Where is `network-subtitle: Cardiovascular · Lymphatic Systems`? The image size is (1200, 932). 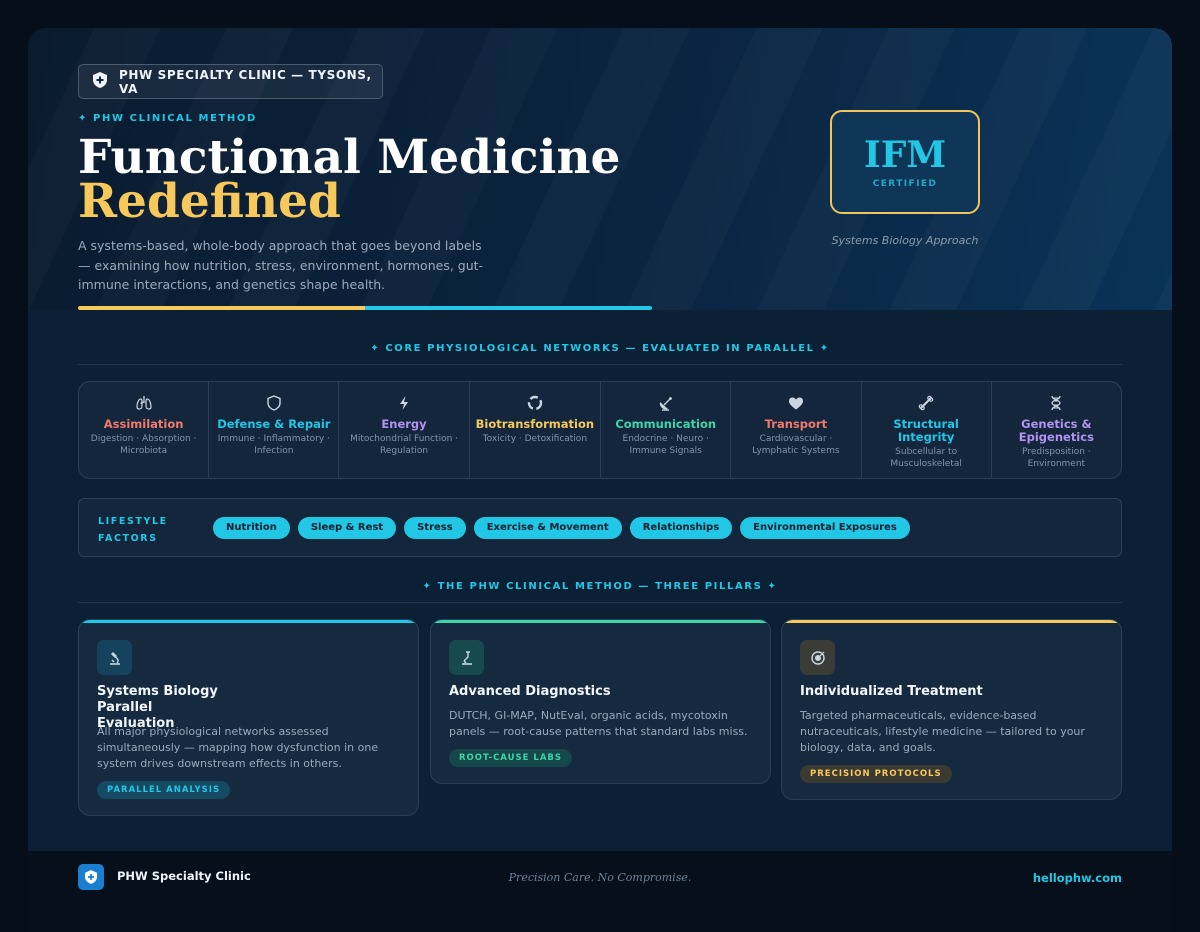
network-subtitle: Cardiovascular · Lymphatic Systems is located at coordinates (796, 445).